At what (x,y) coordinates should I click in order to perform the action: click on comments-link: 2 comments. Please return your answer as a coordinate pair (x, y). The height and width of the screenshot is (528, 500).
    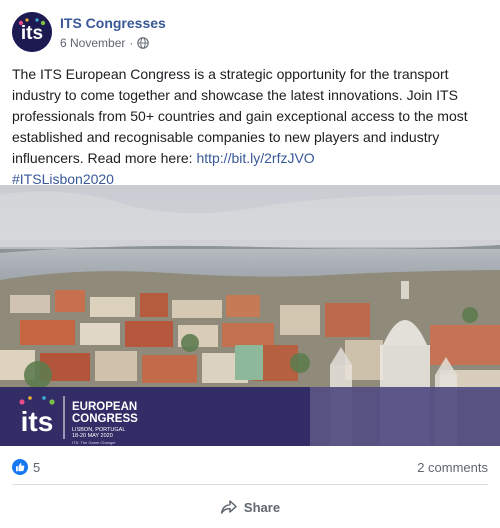
    Looking at the image, I should click on (452, 467).